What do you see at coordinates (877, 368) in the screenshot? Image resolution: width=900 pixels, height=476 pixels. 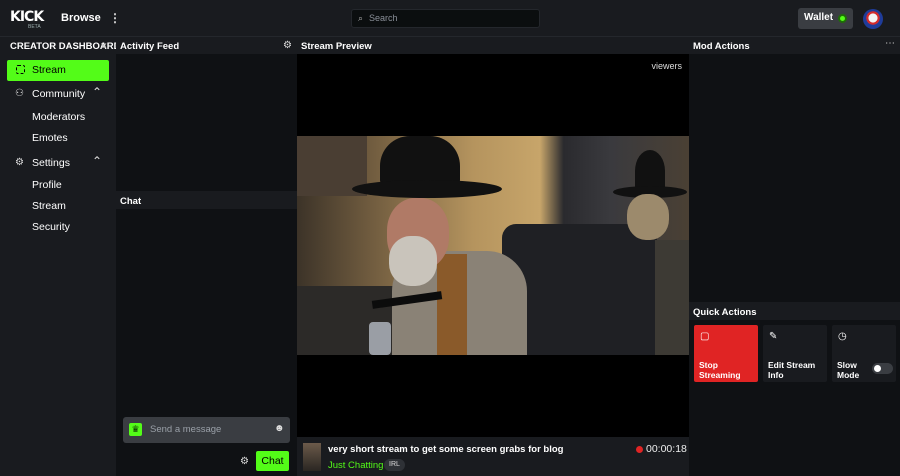 I see `toggle-knob` at bounding box center [877, 368].